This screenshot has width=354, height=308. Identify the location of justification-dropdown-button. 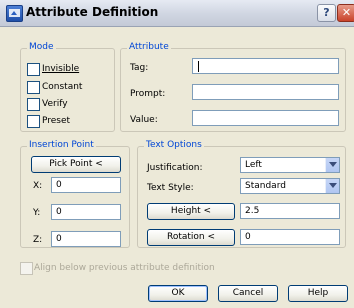
(332, 165).